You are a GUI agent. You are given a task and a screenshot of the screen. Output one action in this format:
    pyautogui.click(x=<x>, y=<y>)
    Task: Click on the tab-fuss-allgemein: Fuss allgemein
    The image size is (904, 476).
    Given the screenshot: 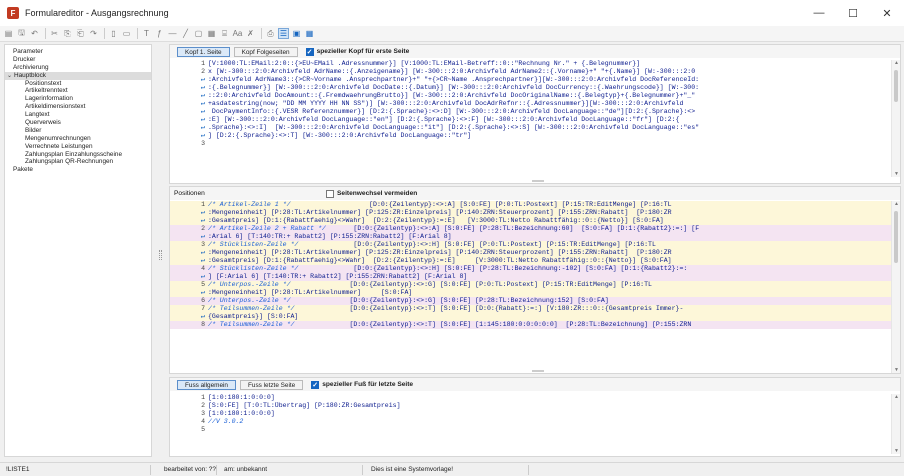 What is the action you would take?
    pyautogui.click(x=206, y=384)
    